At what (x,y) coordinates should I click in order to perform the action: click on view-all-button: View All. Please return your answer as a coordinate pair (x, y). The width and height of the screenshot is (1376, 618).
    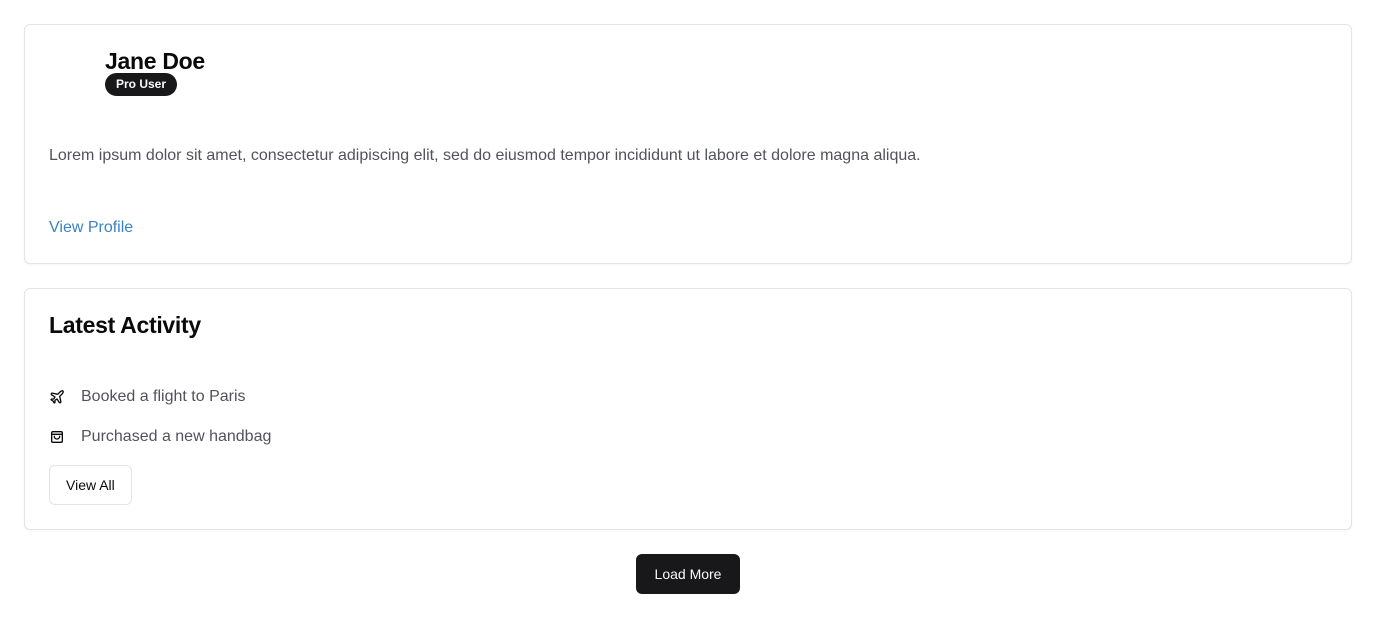
    Looking at the image, I should click on (90, 485).